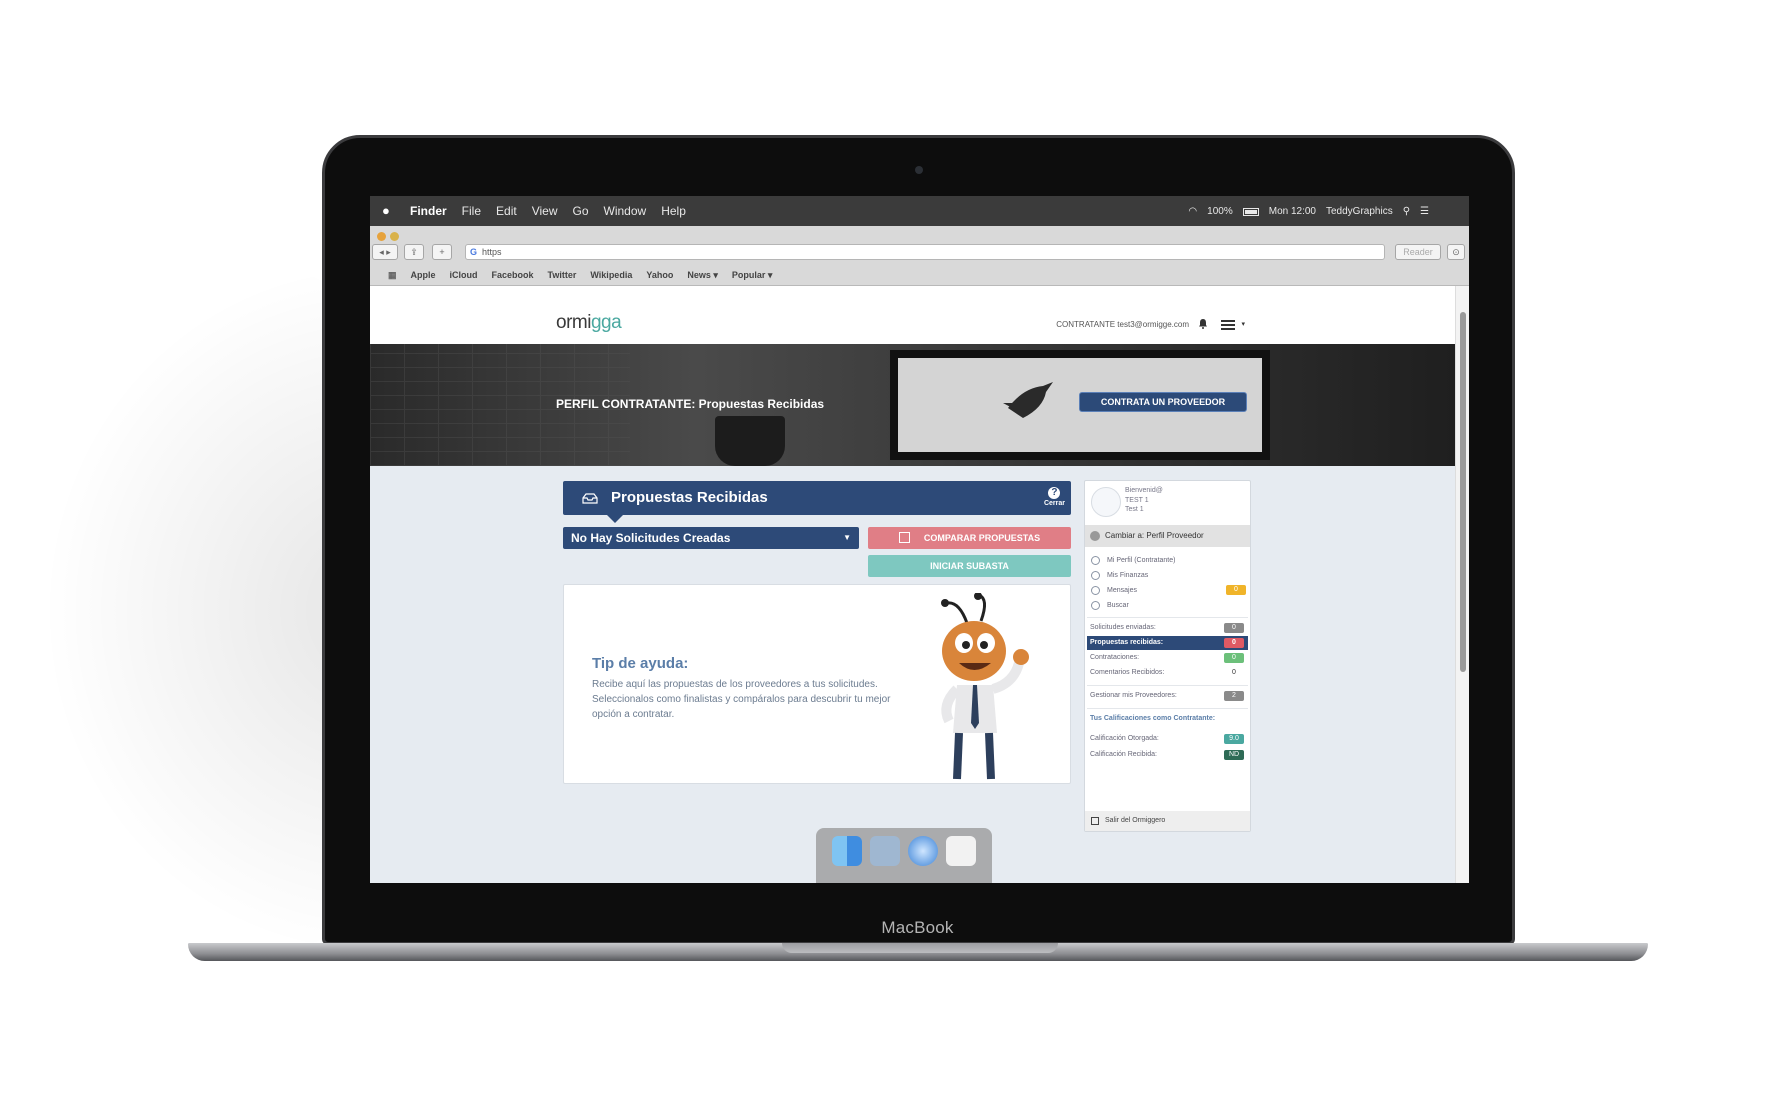 The image size is (1775, 1097). What do you see at coordinates (1153, 718) in the screenshot?
I see `ratings-title: Tus Calificaciones como Contratante:` at bounding box center [1153, 718].